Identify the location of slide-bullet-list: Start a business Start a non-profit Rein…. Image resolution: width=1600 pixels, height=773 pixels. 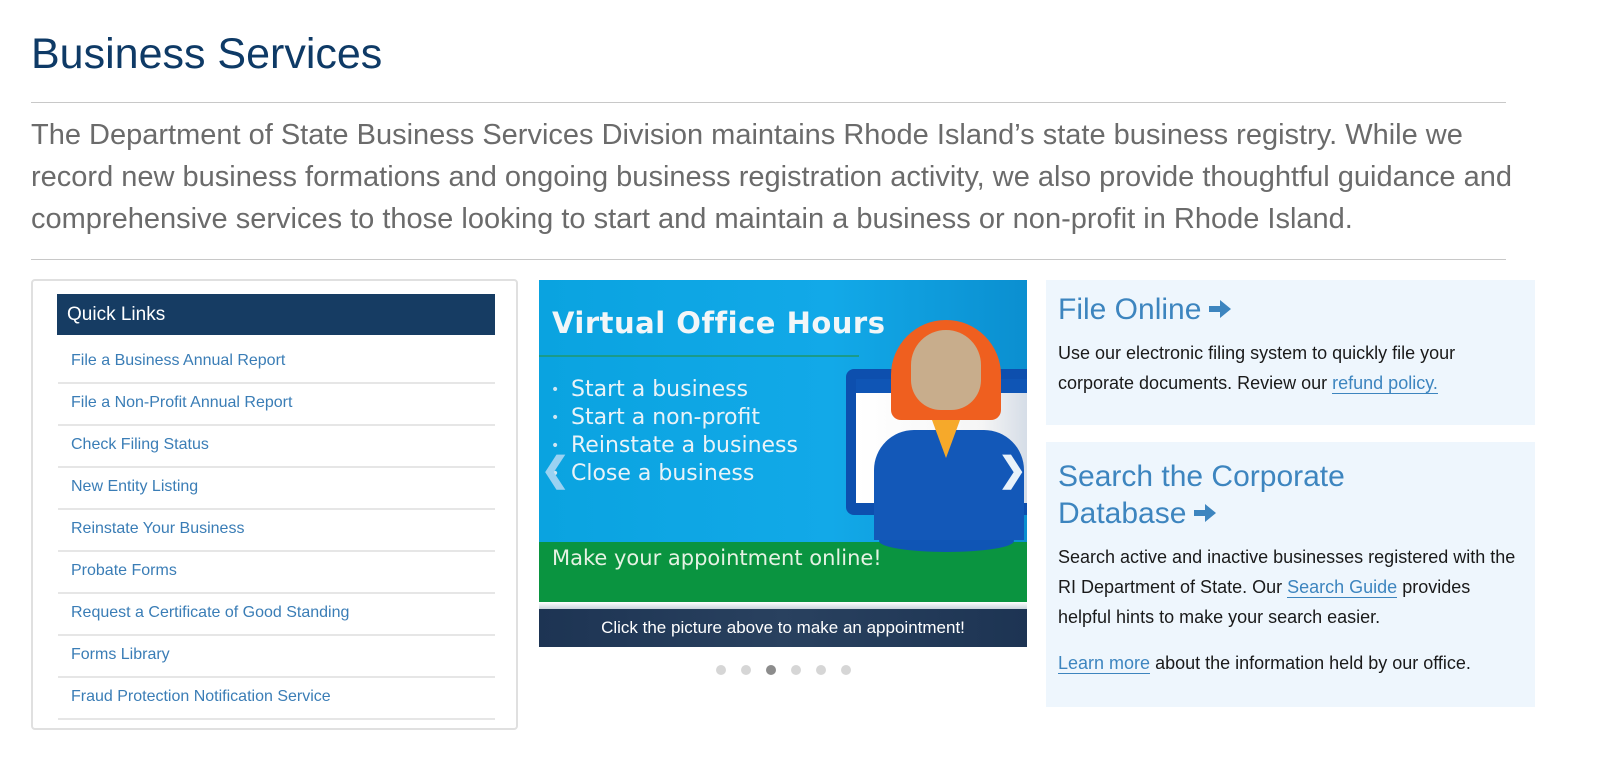
(676, 432).